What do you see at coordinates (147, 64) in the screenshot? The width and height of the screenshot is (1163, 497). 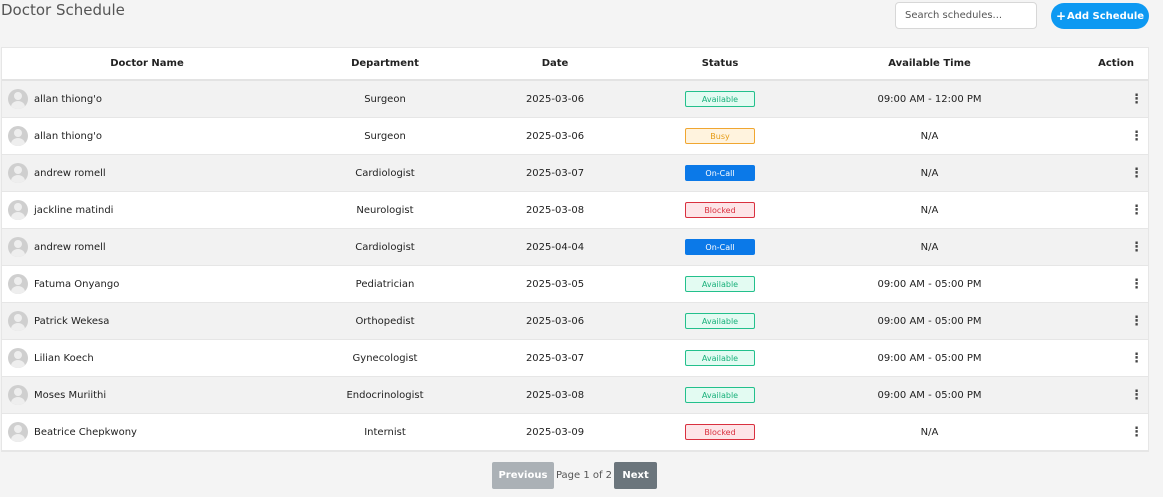 I see `column-header-doctor-name: Doctor Name` at bounding box center [147, 64].